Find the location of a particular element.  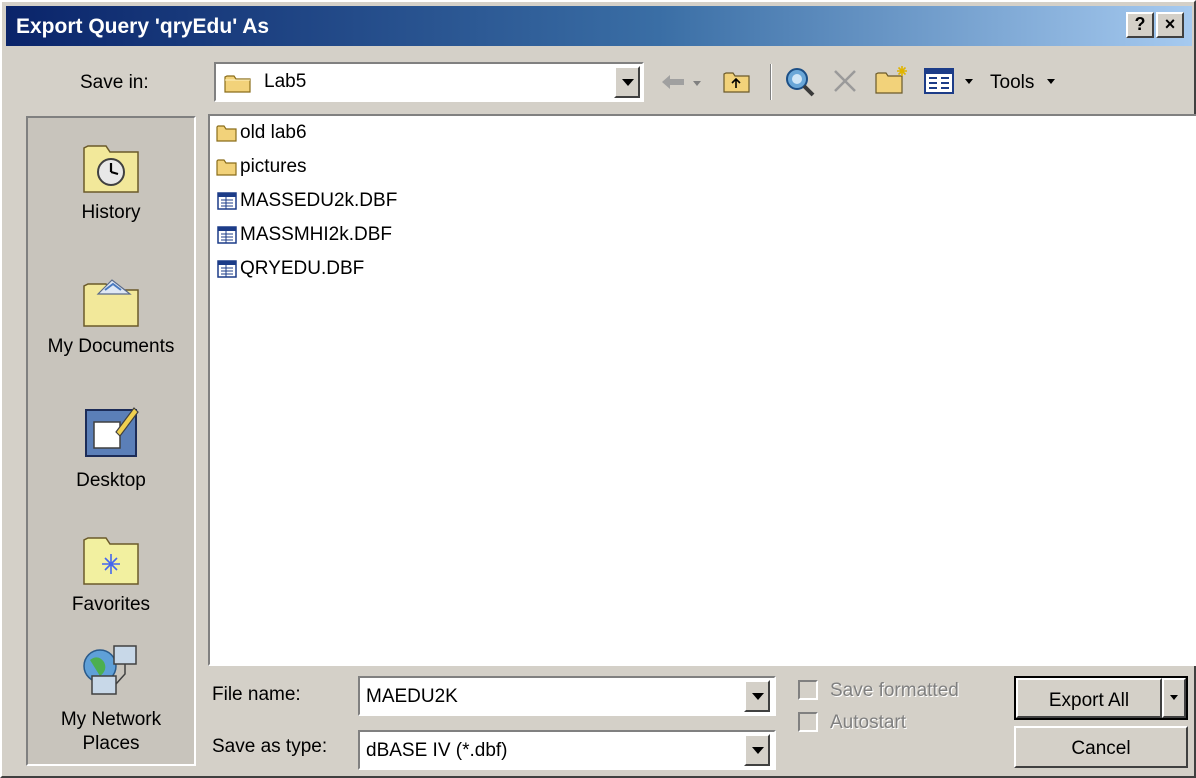

back-arrow-icon is located at coordinates (674, 82).